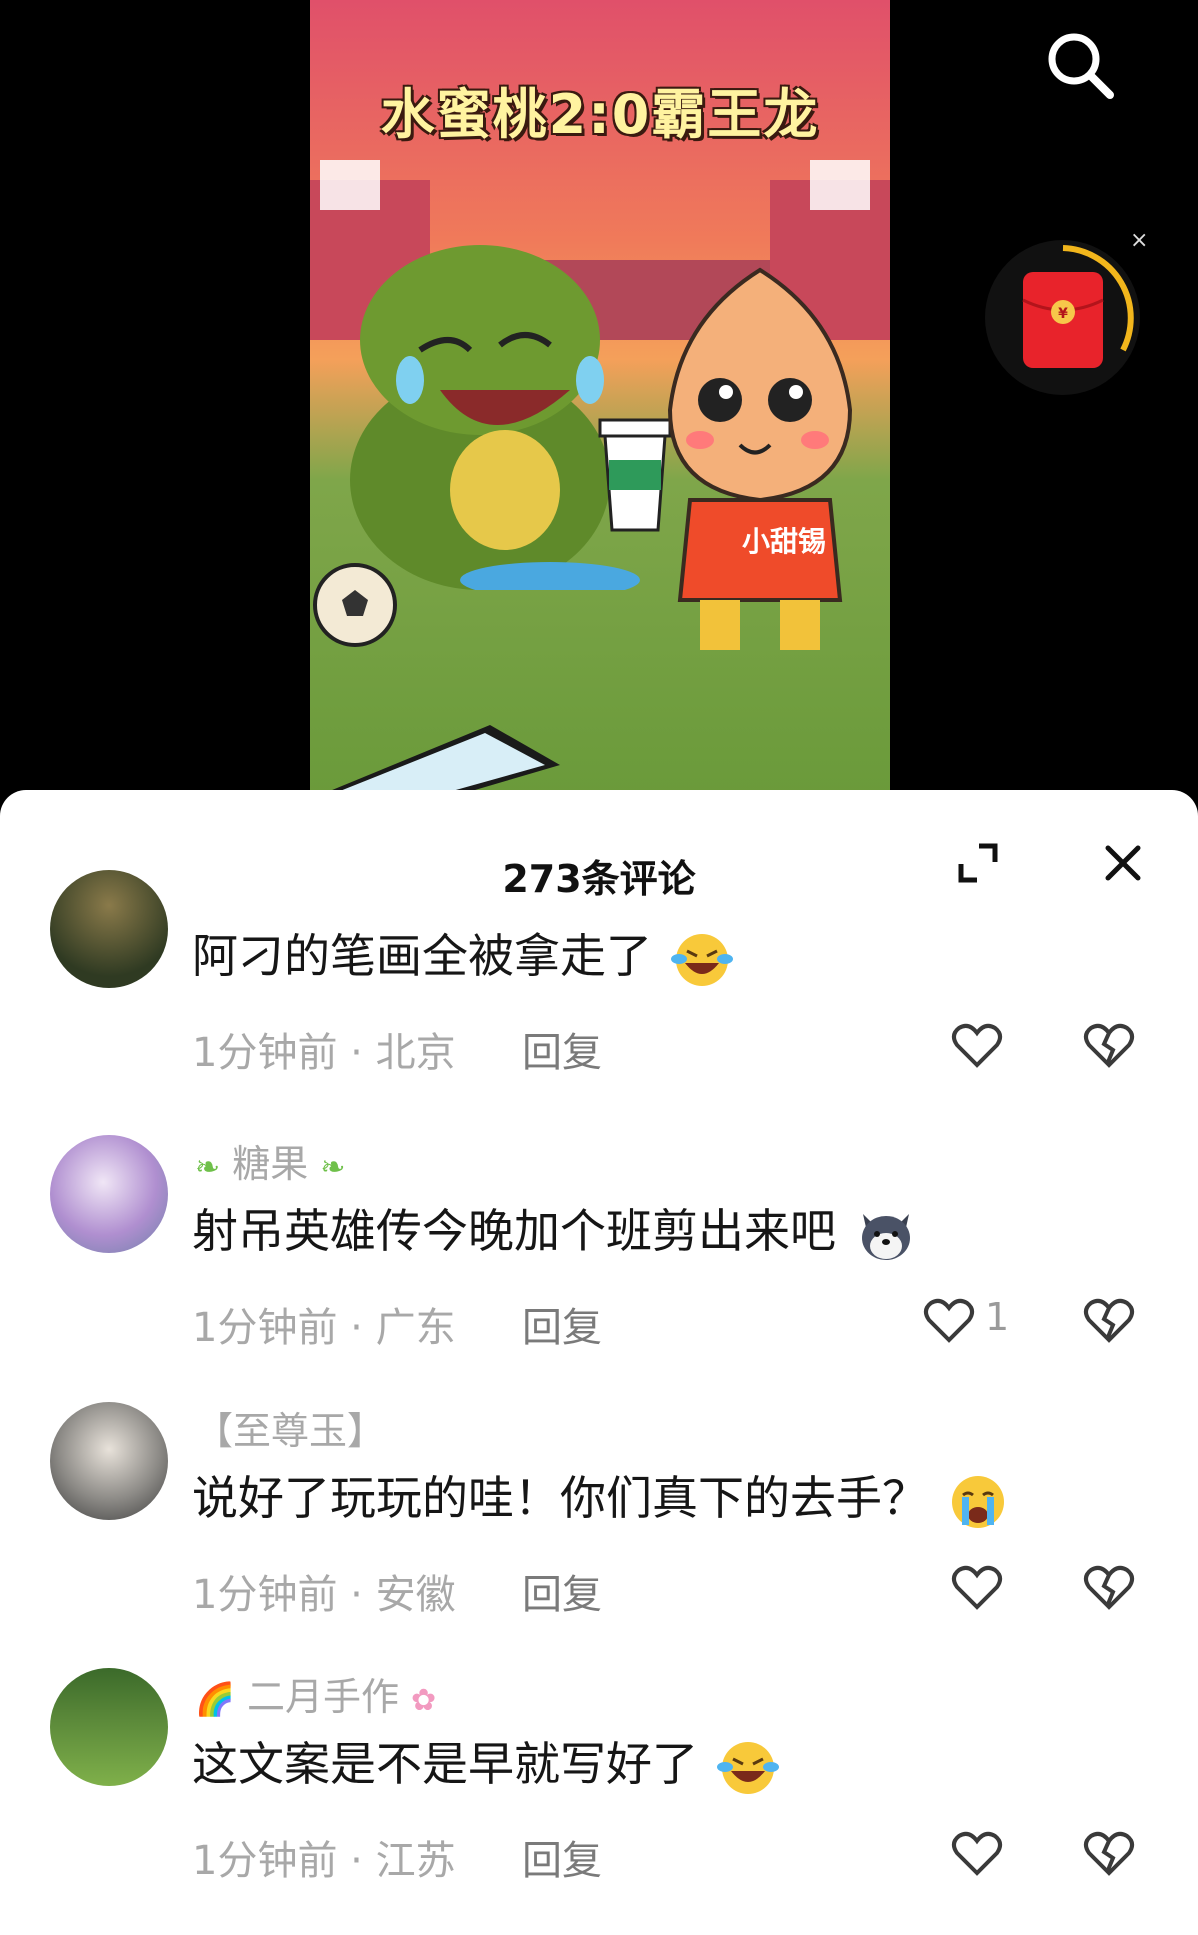 The height and width of the screenshot is (1935, 1198). Describe the element at coordinates (600, 1497) in the screenshot. I see `comment-text: 说好了玩玩的哇！你们真下的去手？` at that location.